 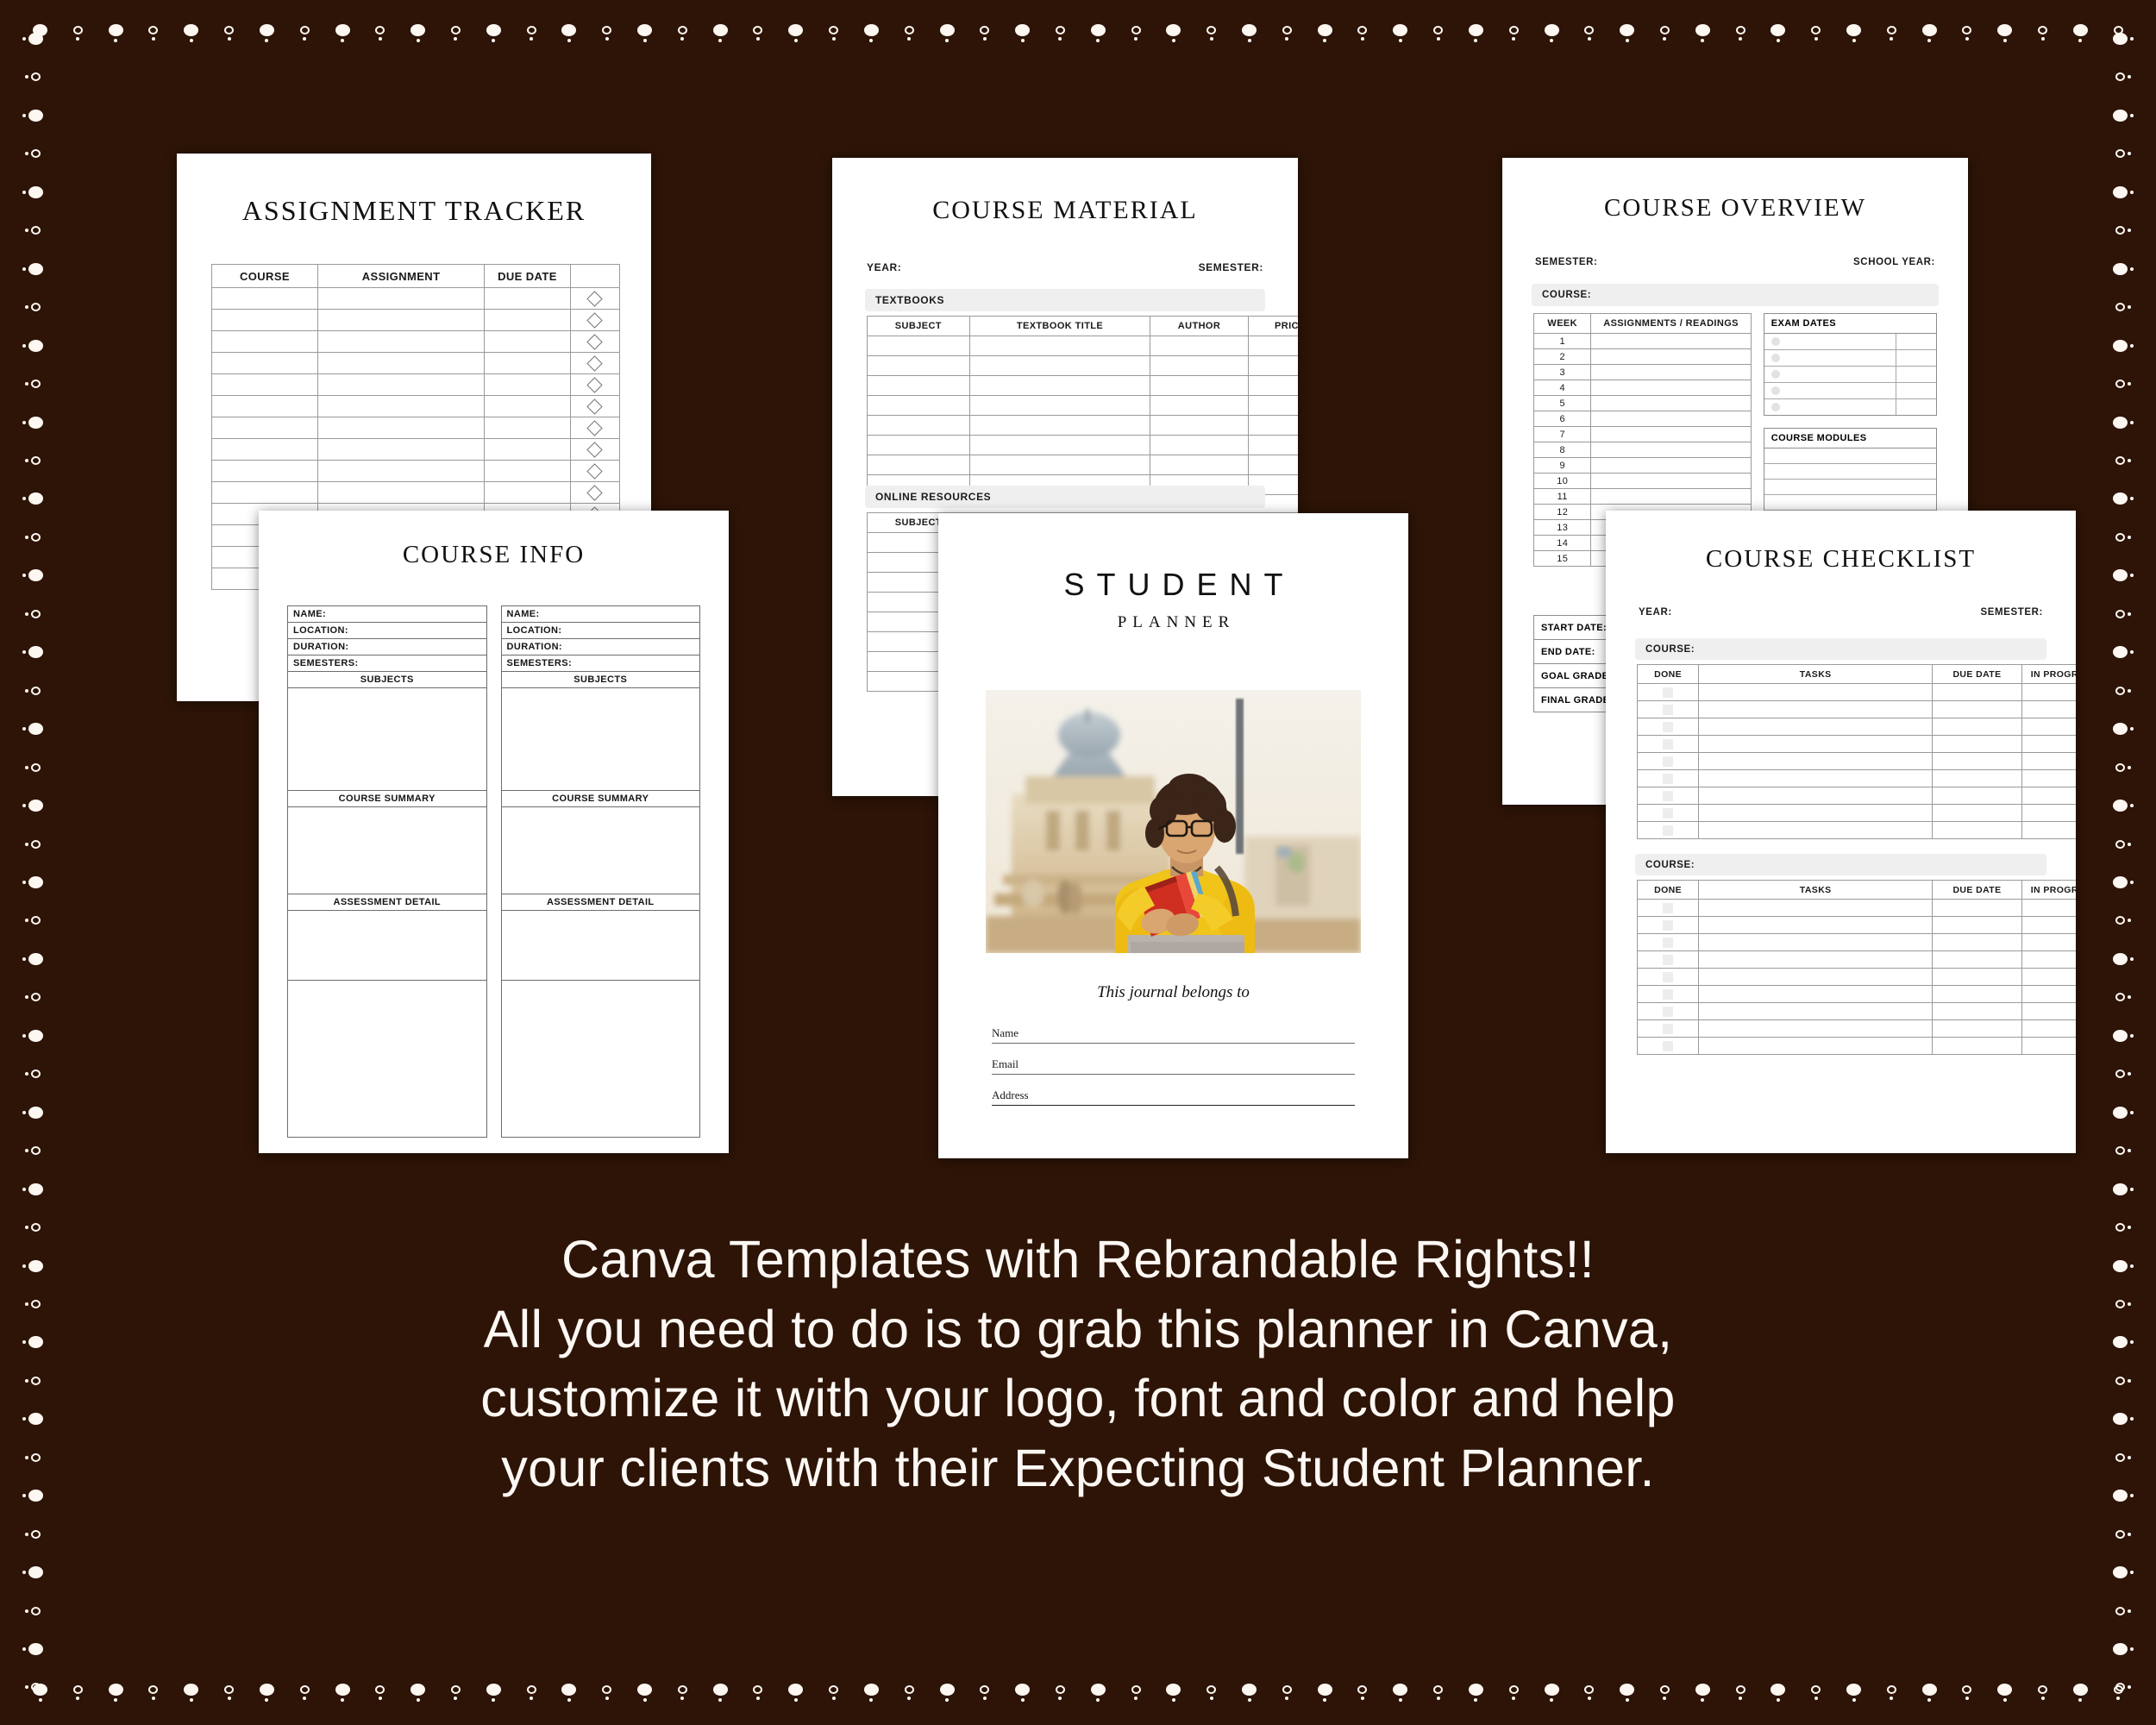 I want to click on field-line, so click(x=1173, y=1044).